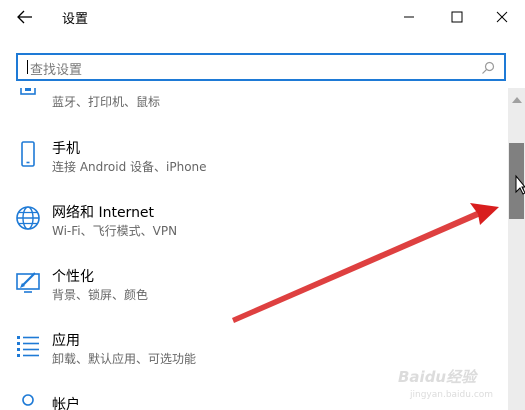 The height and width of the screenshot is (410, 525). Describe the element at coordinates (254, 101) in the screenshot. I see `list-item-devices: 蓝牙、打印机、鼠标` at that location.